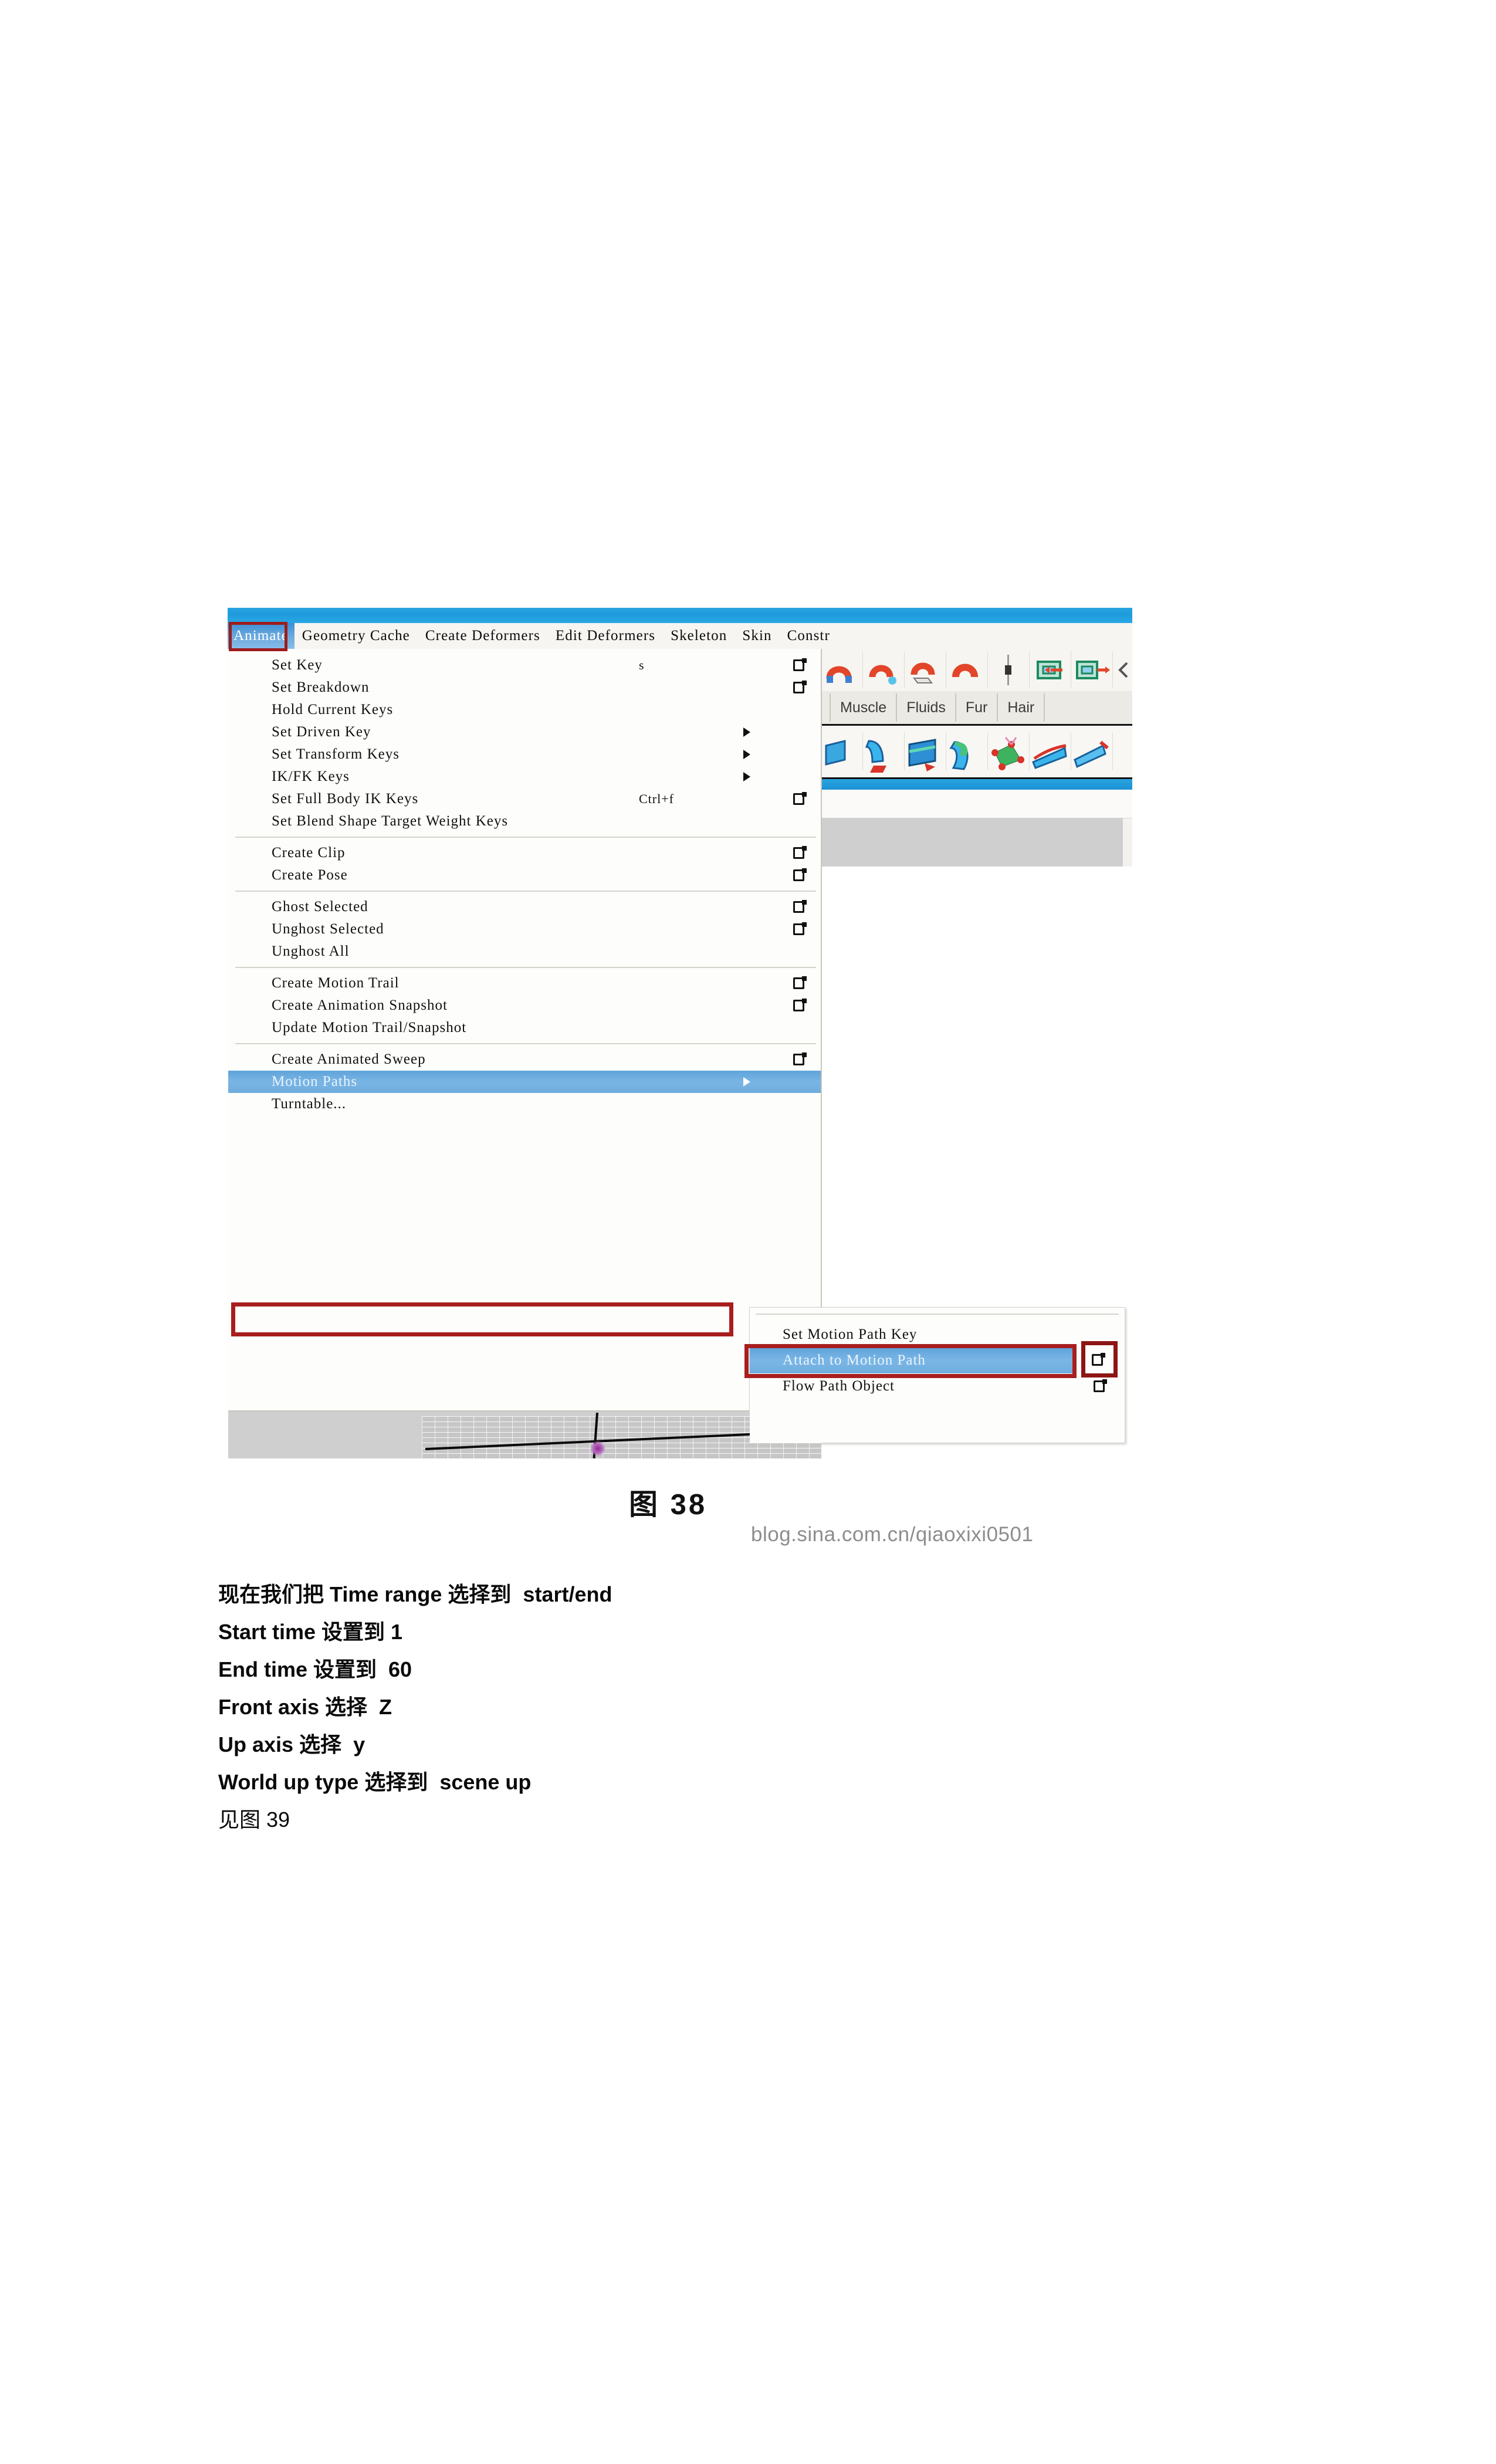 Image resolution: width=1496 pixels, height=2464 pixels. Describe the element at coordinates (360, 1005) in the screenshot. I see `menu-item-label: Create Animation Snapshot` at that location.